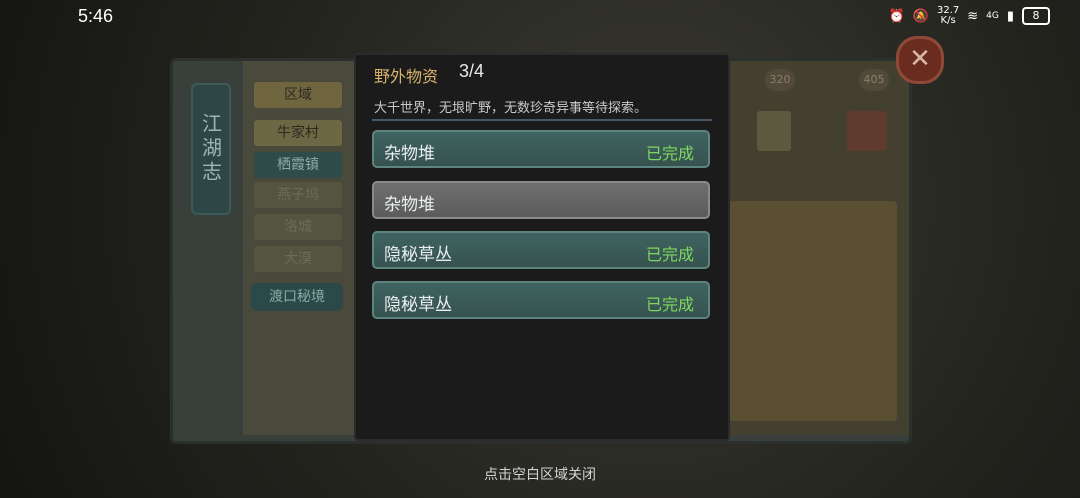  I want to click on close-hint: 点击空白区域关闭, so click(540, 475).